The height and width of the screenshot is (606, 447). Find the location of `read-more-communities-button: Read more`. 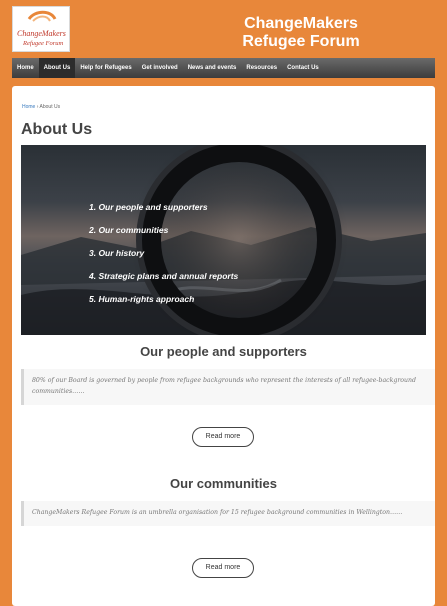

read-more-communities-button: Read more is located at coordinates (223, 568).